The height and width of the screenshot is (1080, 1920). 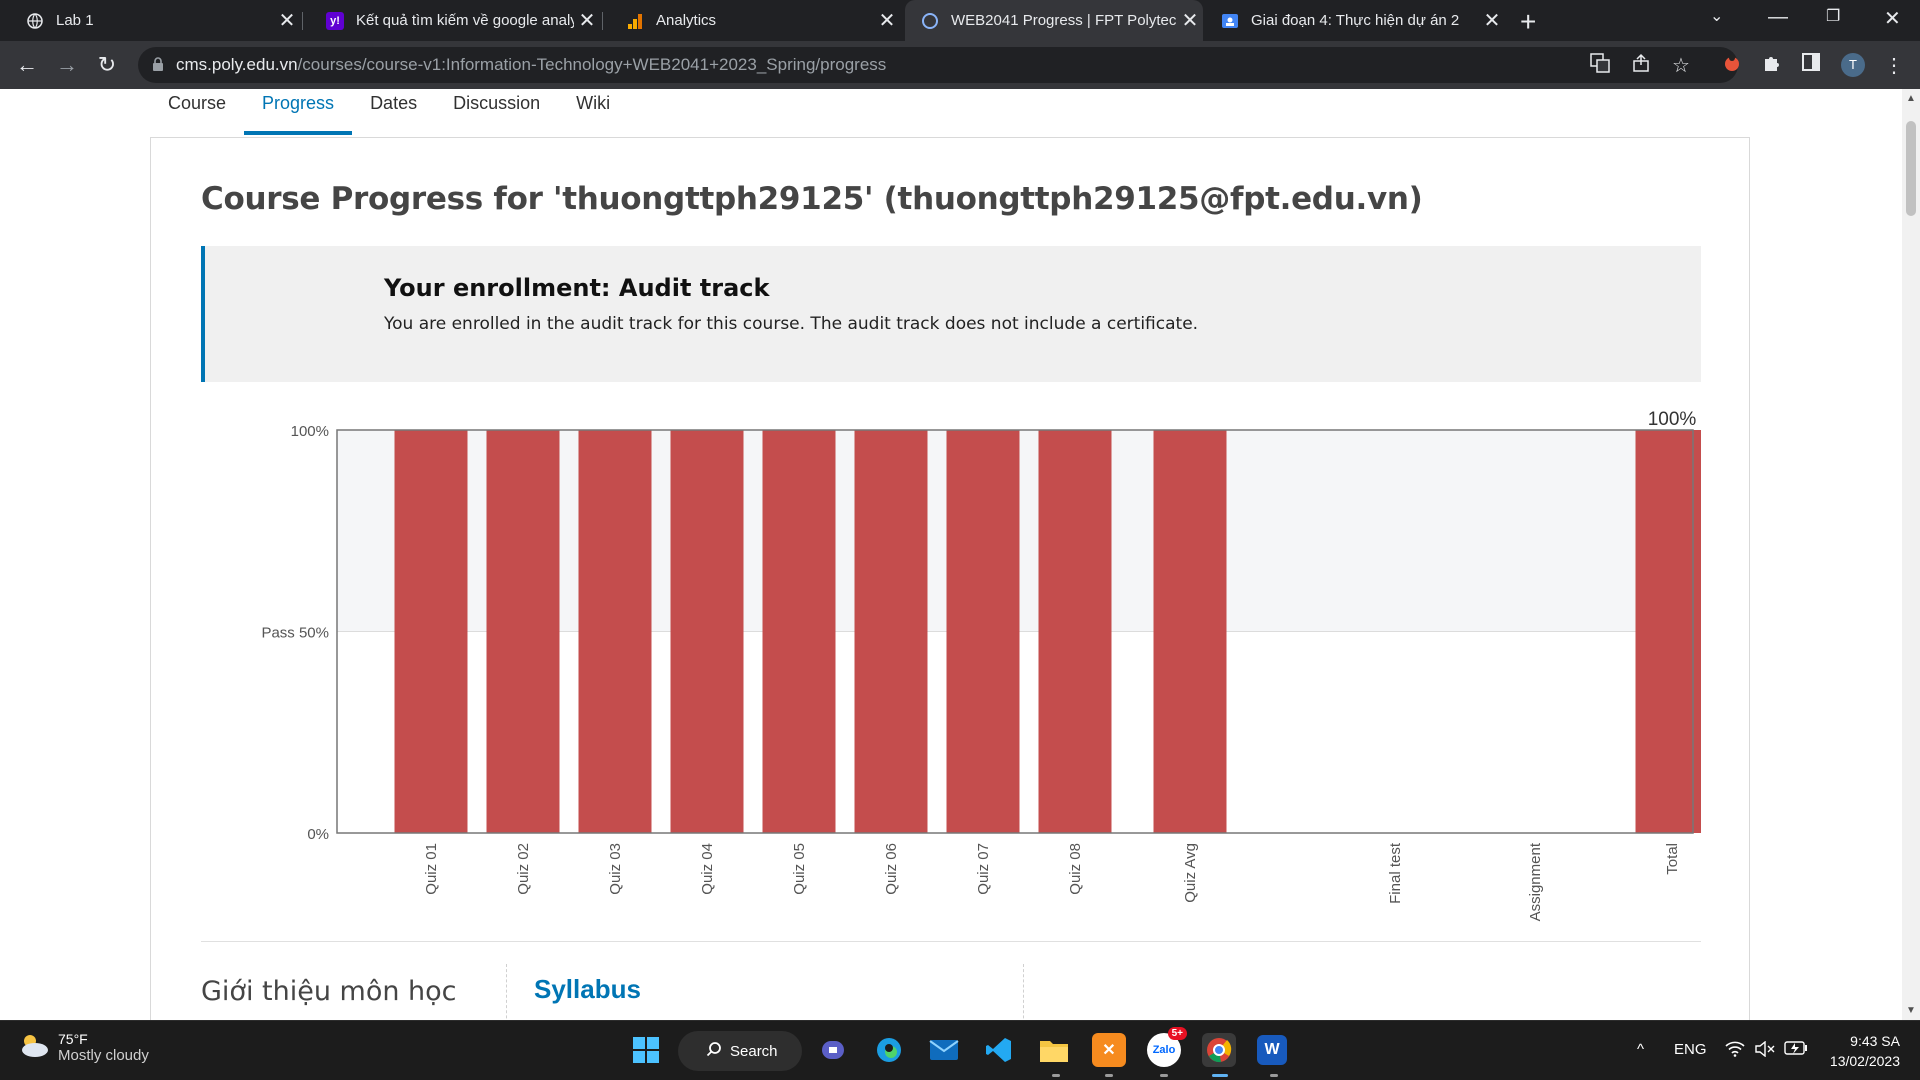 What do you see at coordinates (1796, 1050) in the screenshot?
I see `battery-charging-icon` at bounding box center [1796, 1050].